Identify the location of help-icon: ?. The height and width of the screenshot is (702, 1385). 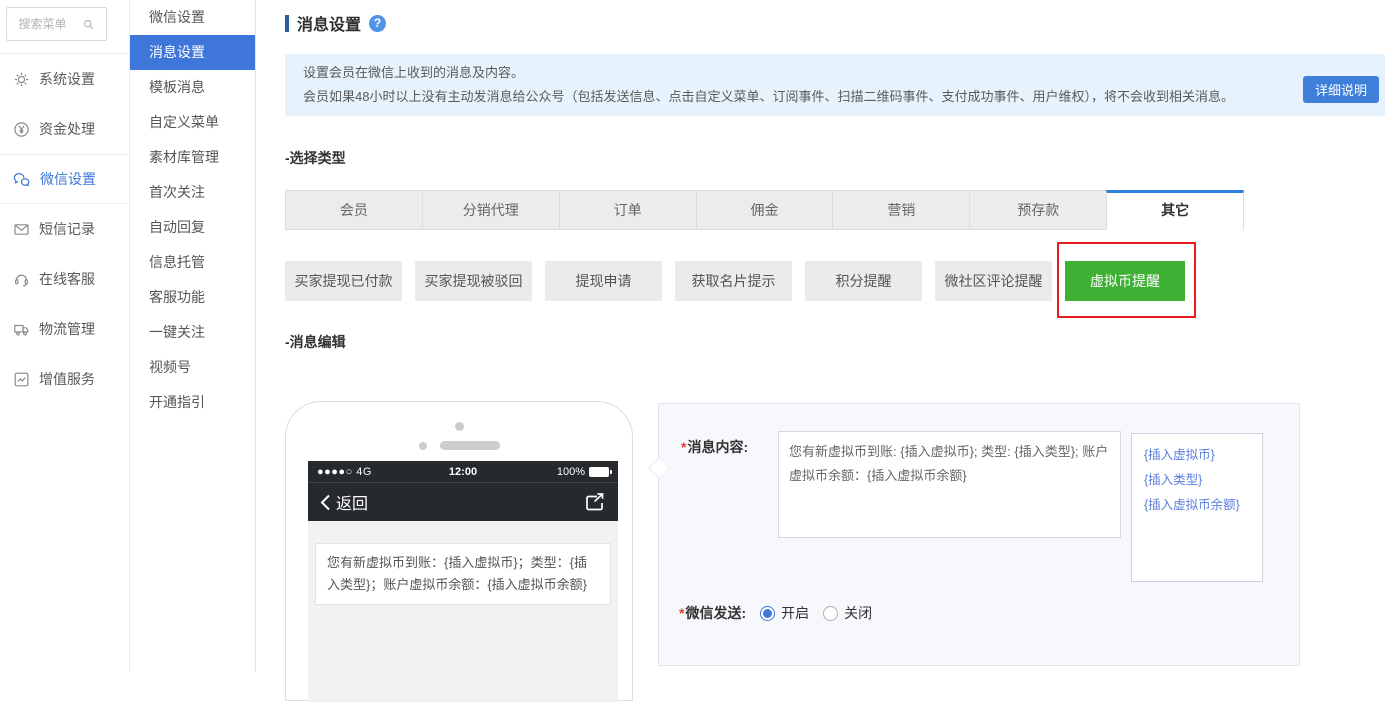
(378, 23).